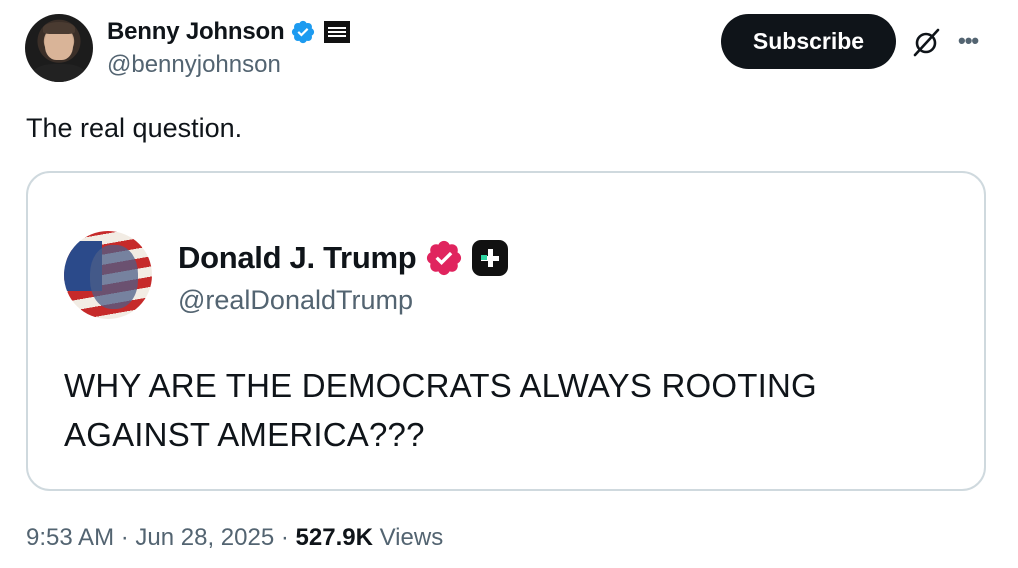  I want to click on author-handle: @bennyjohnson, so click(194, 65).